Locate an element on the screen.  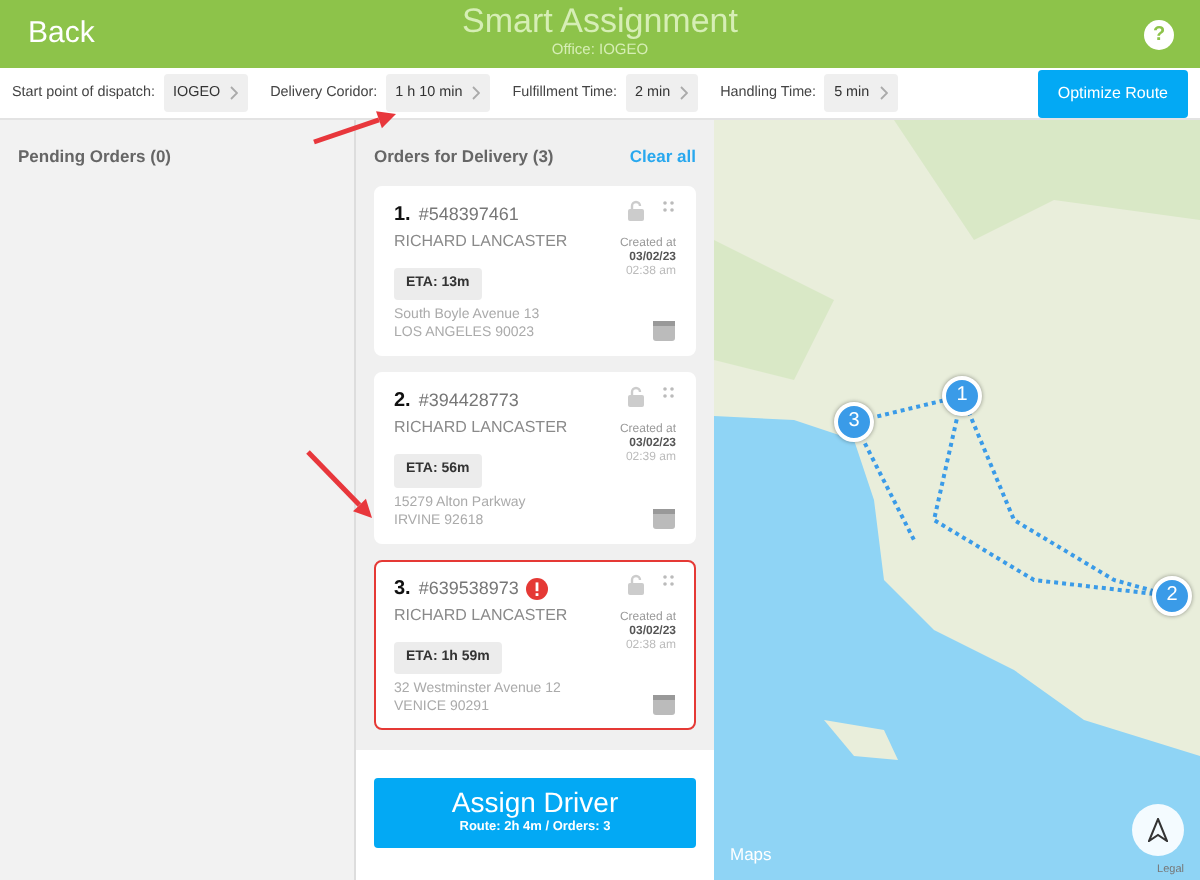
order-index: 3. is located at coordinates (402, 589).